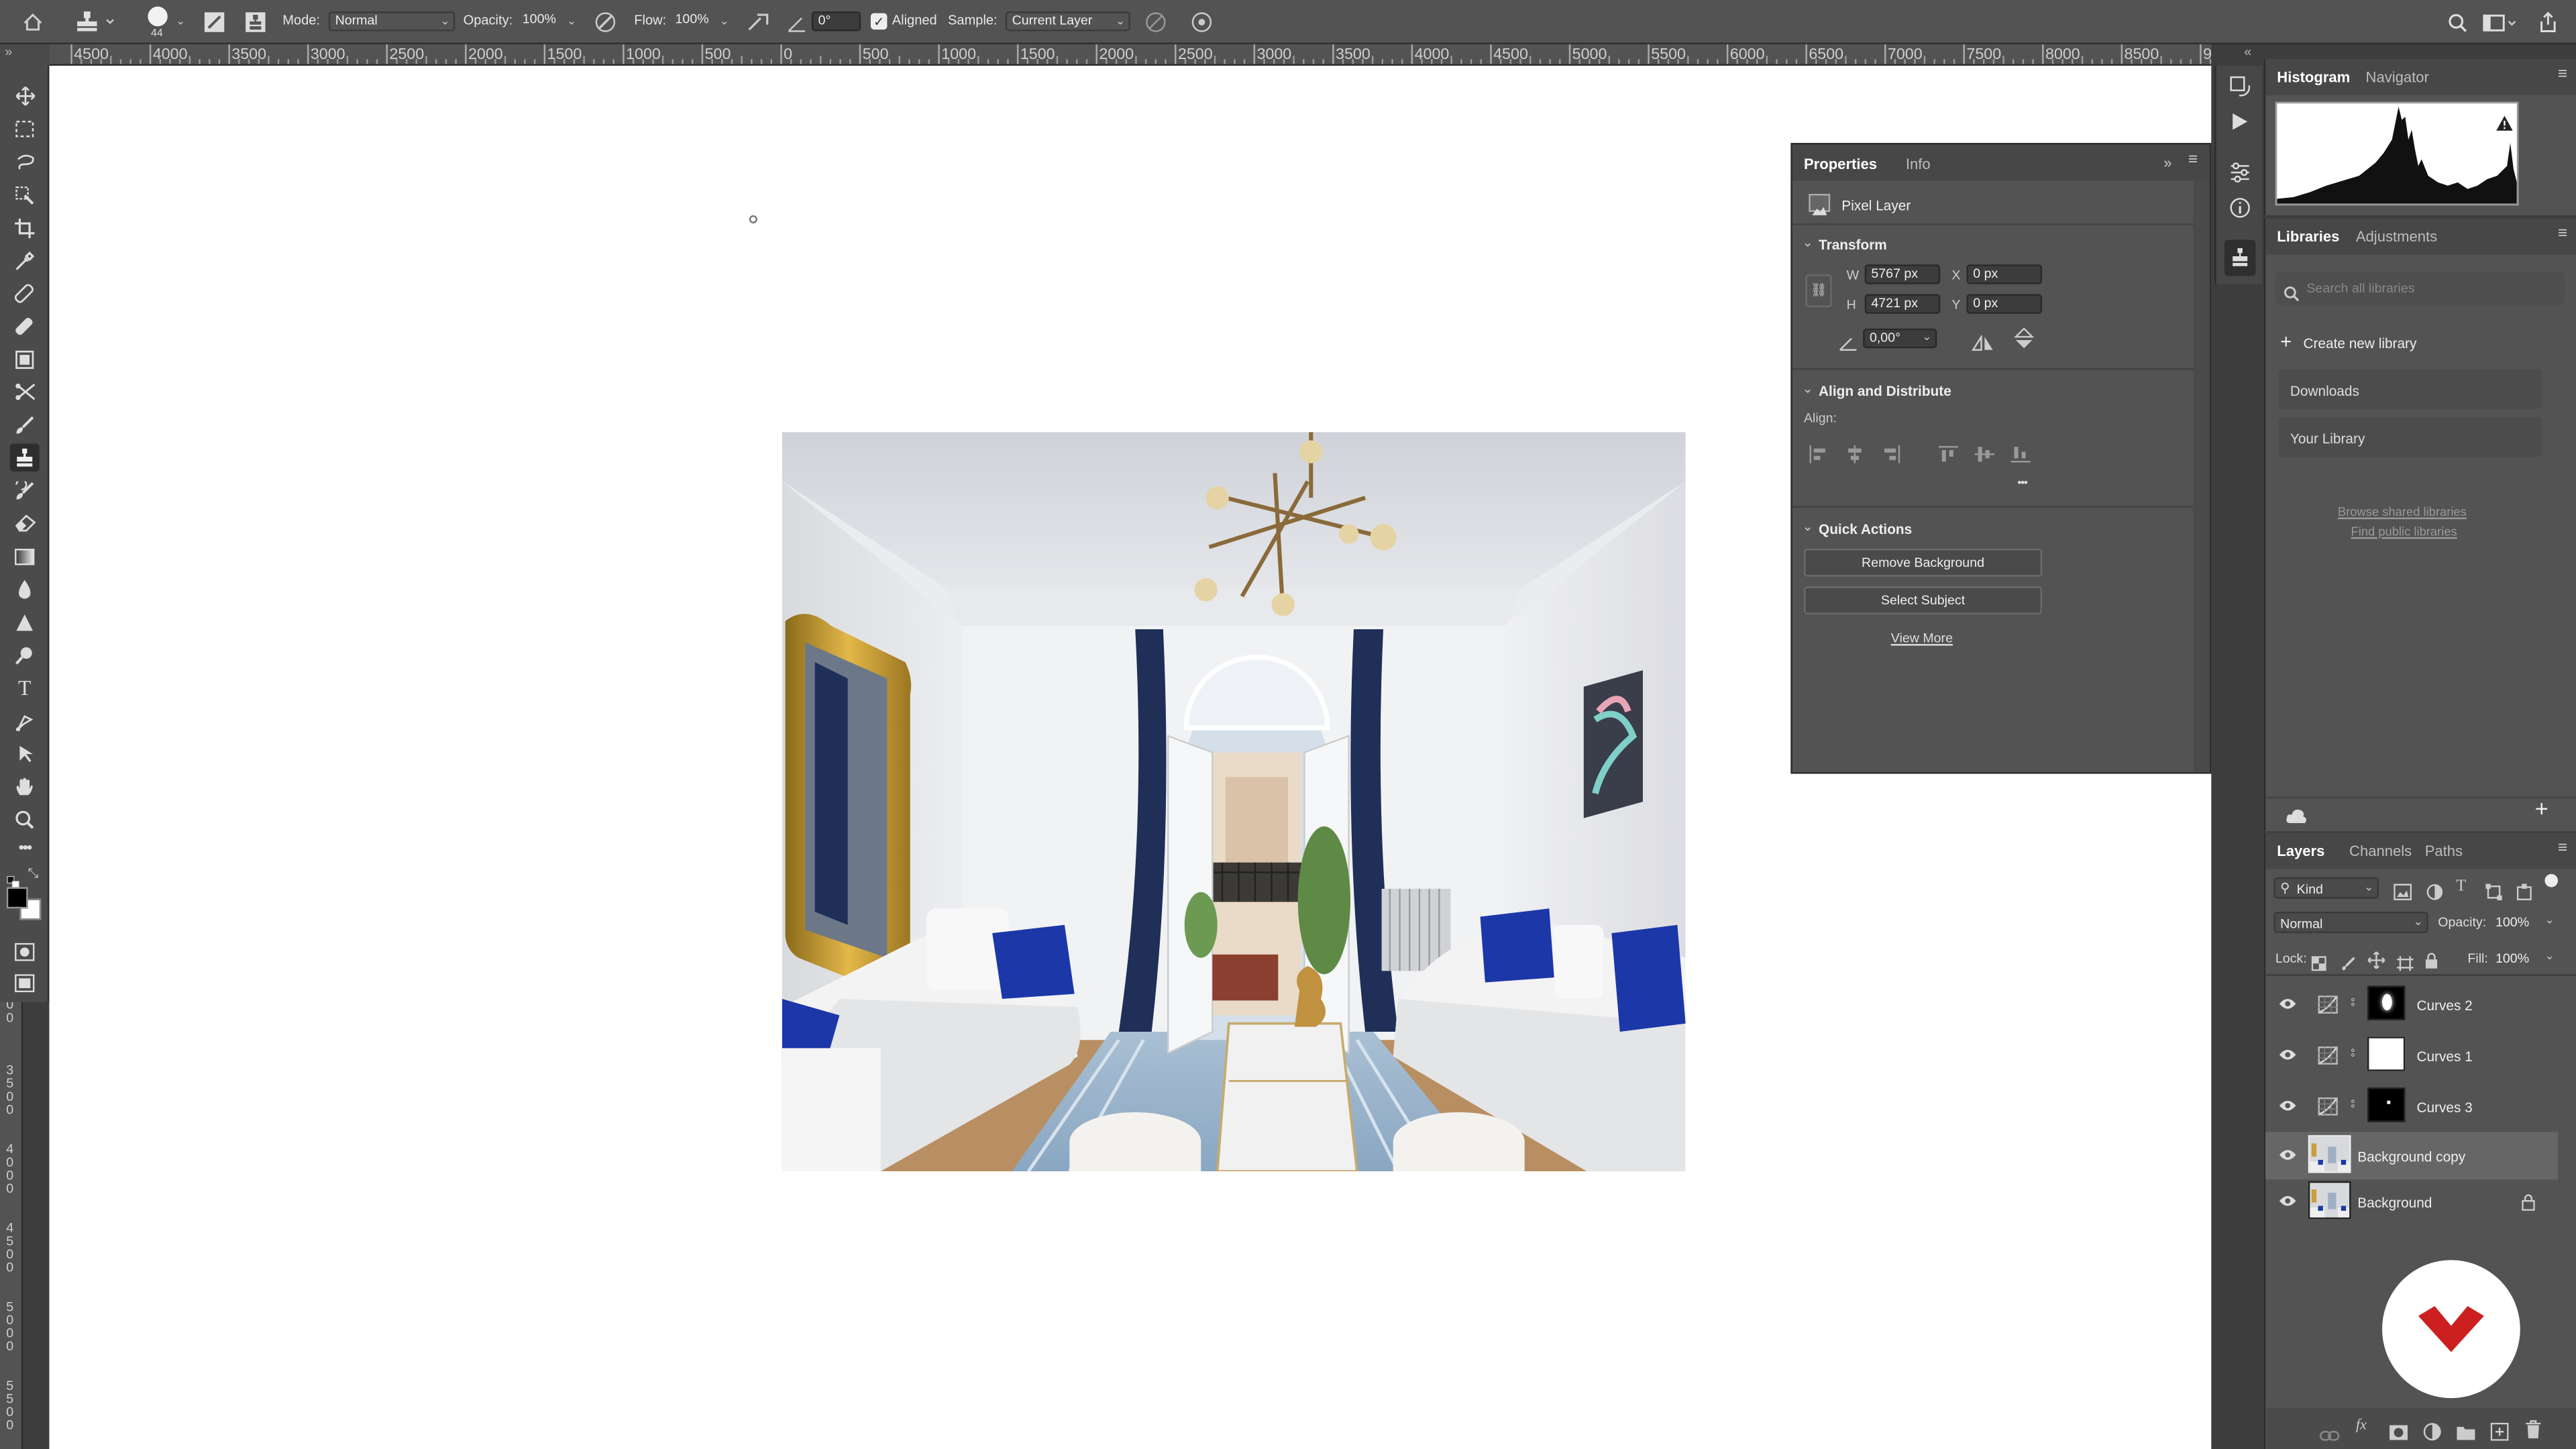  I want to click on library-search-input: Search all libraries, so click(2420, 289).